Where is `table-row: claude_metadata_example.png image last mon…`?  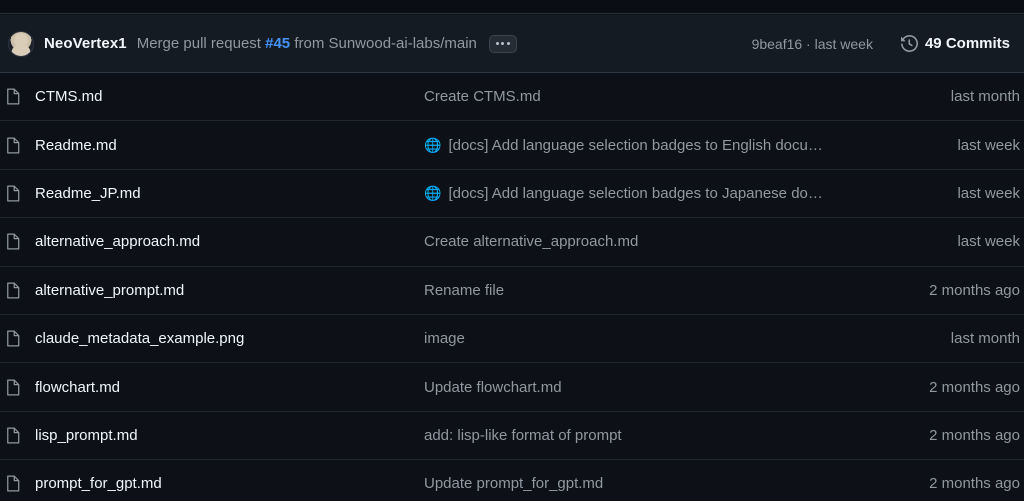 table-row: claude_metadata_example.png image last mon… is located at coordinates (512, 339).